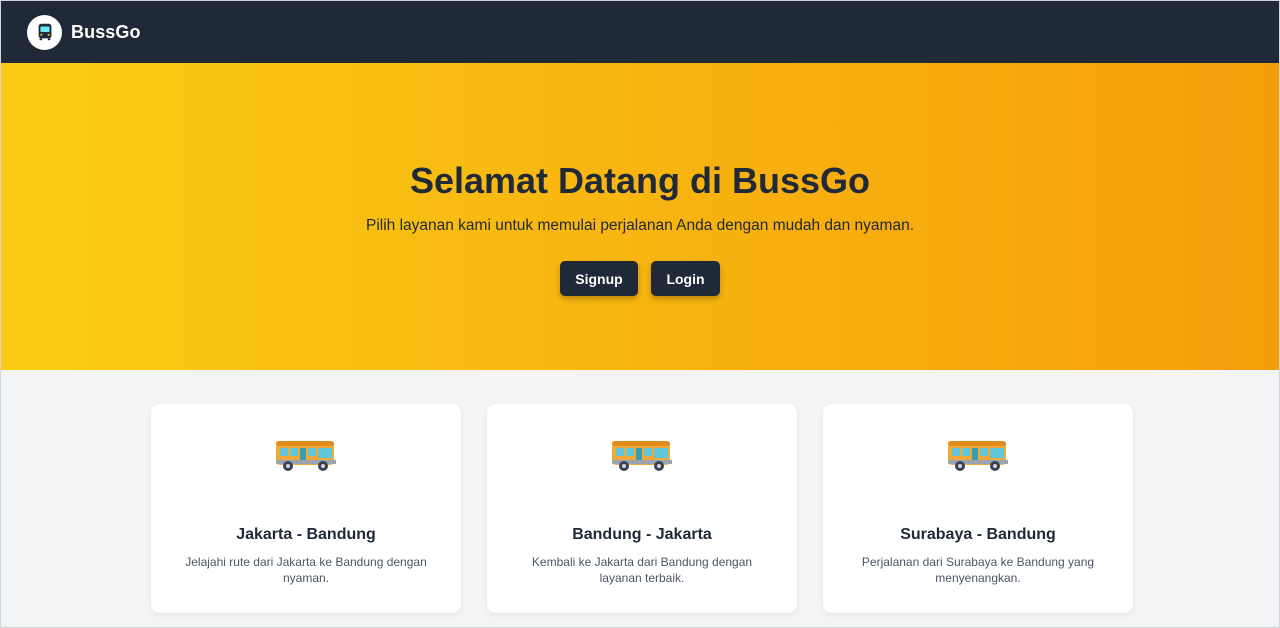  What do you see at coordinates (642, 534) in the screenshot?
I see `card-title: Bandung - Jakarta` at bounding box center [642, 534].